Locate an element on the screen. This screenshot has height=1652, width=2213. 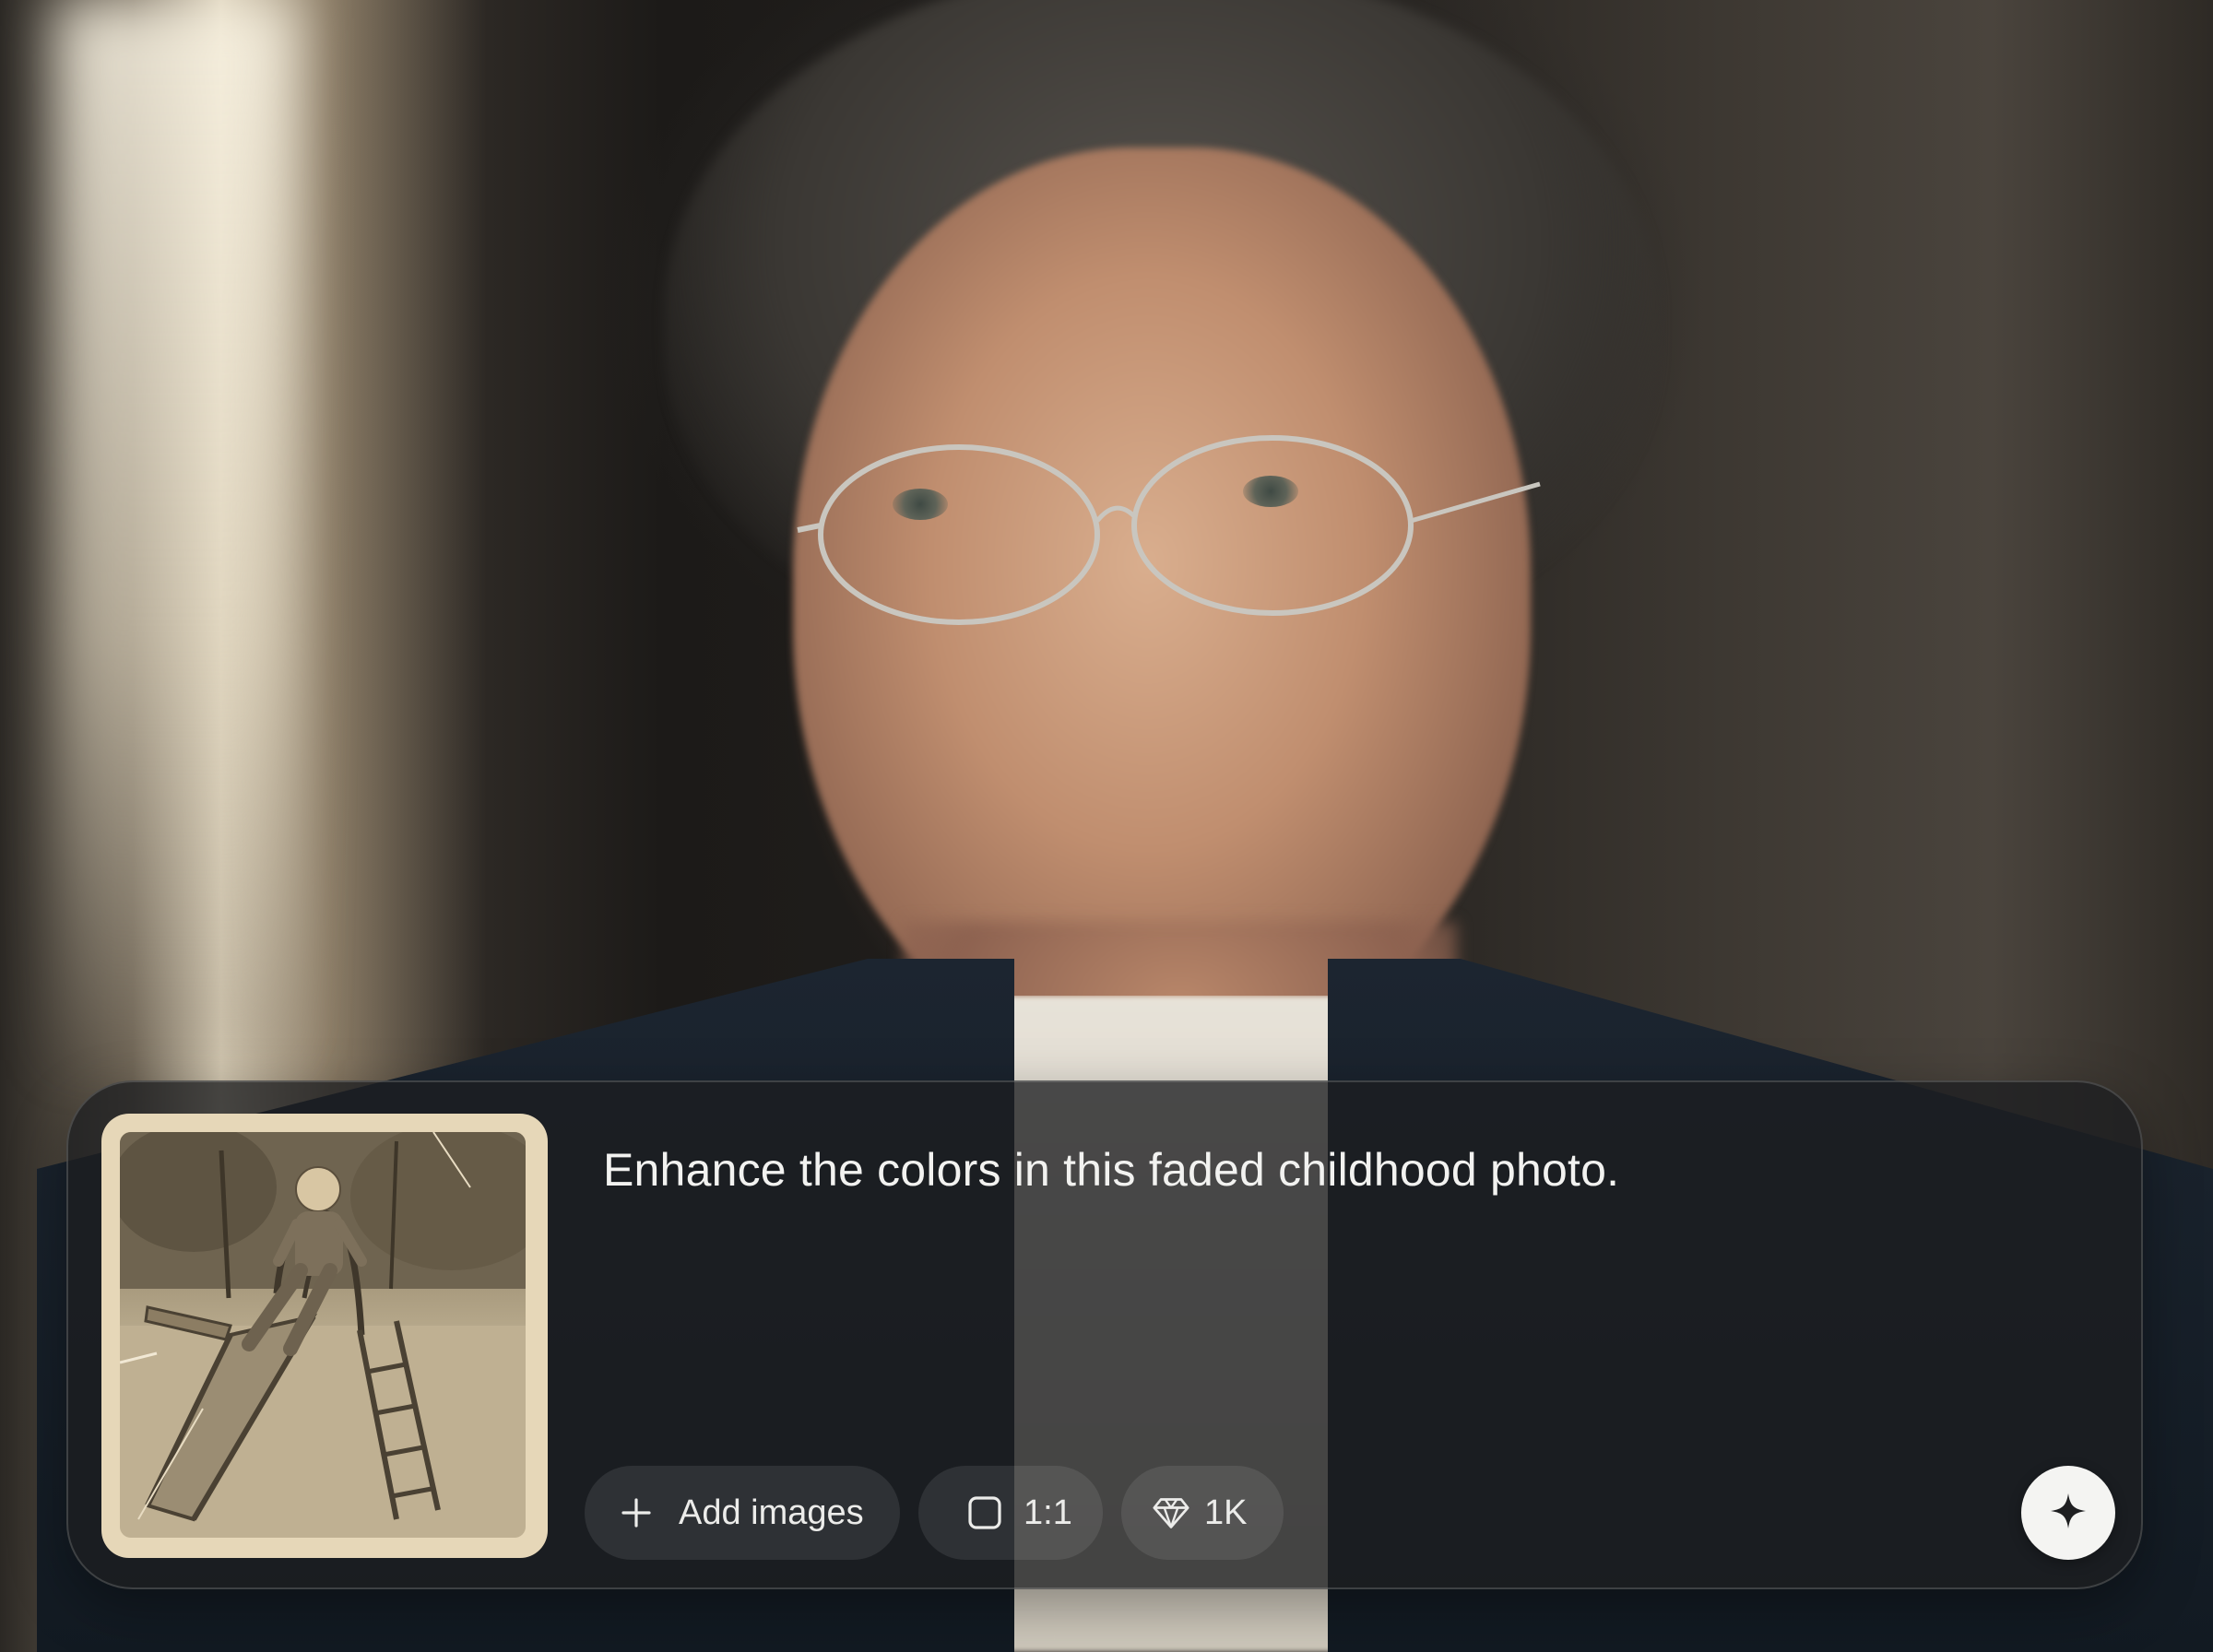
attached-image-thumbnail is located at coordinates (324, 1336).